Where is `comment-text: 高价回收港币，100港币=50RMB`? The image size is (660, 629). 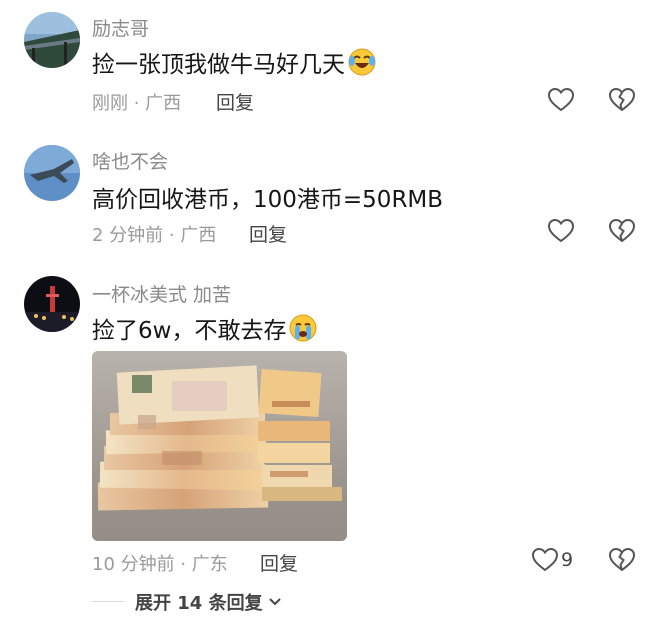
comment-text: 高价回收港币，100港币=50RMB is located at coordinates (267, 197).